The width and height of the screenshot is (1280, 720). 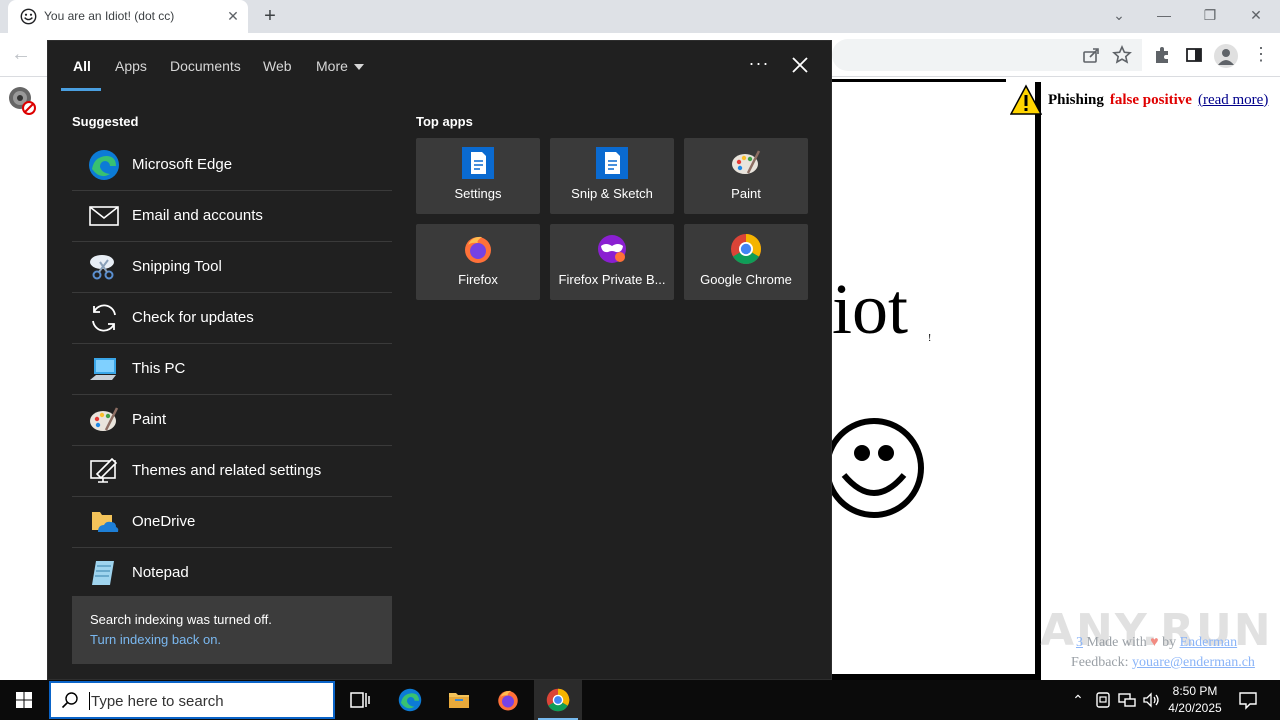 I want to click on tab-web: Web, so click(x=277, y=66).